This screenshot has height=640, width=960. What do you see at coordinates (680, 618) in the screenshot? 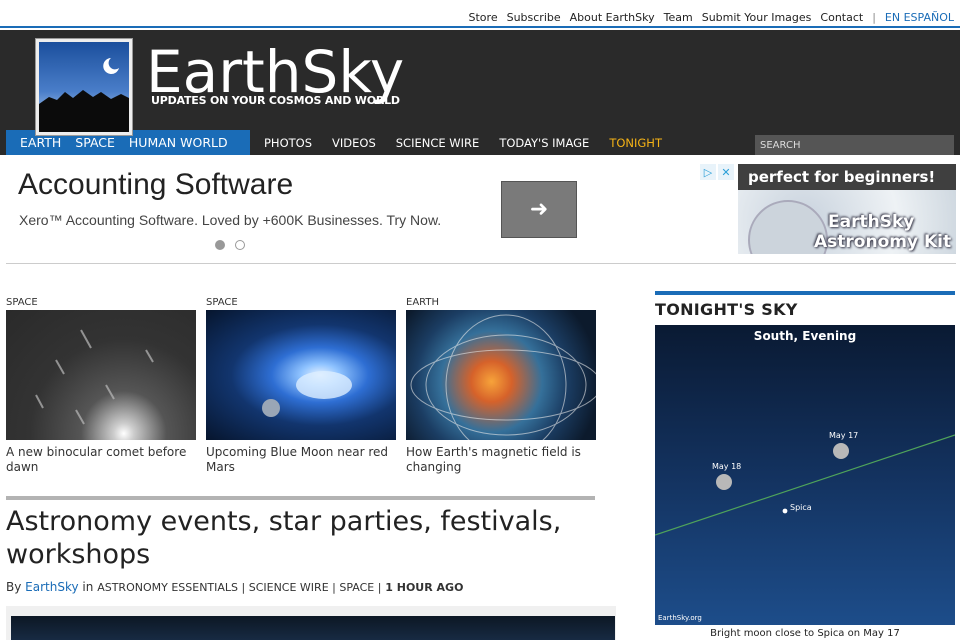
I see `sky-credit: EarthSky.org` at bounding box center [680, 618].